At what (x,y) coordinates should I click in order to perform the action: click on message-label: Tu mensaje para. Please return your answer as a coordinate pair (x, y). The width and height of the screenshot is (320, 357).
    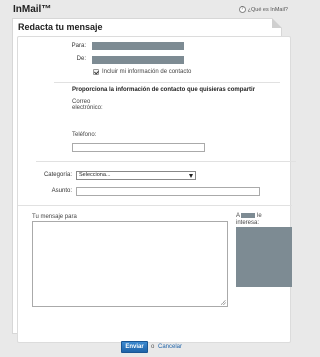
    Looking at the image, I should click on (54, 217).